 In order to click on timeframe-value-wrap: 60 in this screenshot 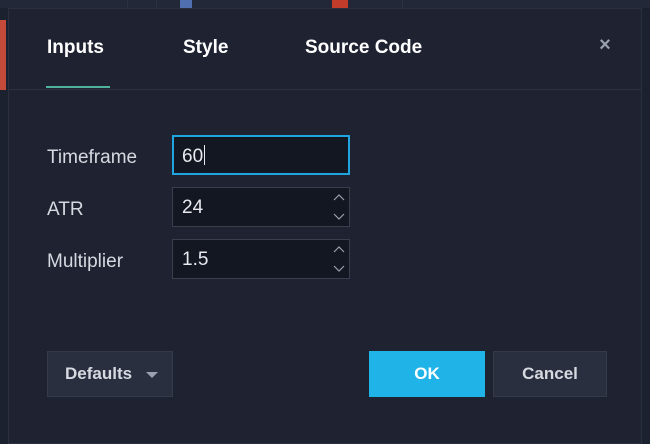, I will do `click(194, 156)`.